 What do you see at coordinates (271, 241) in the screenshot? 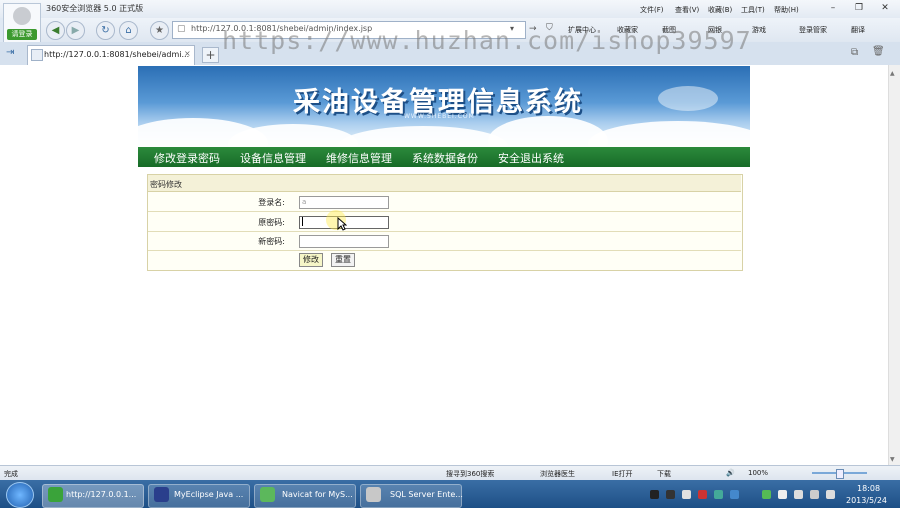
I see `new-password-label: 新密码:` at bounding box center [271, 241].